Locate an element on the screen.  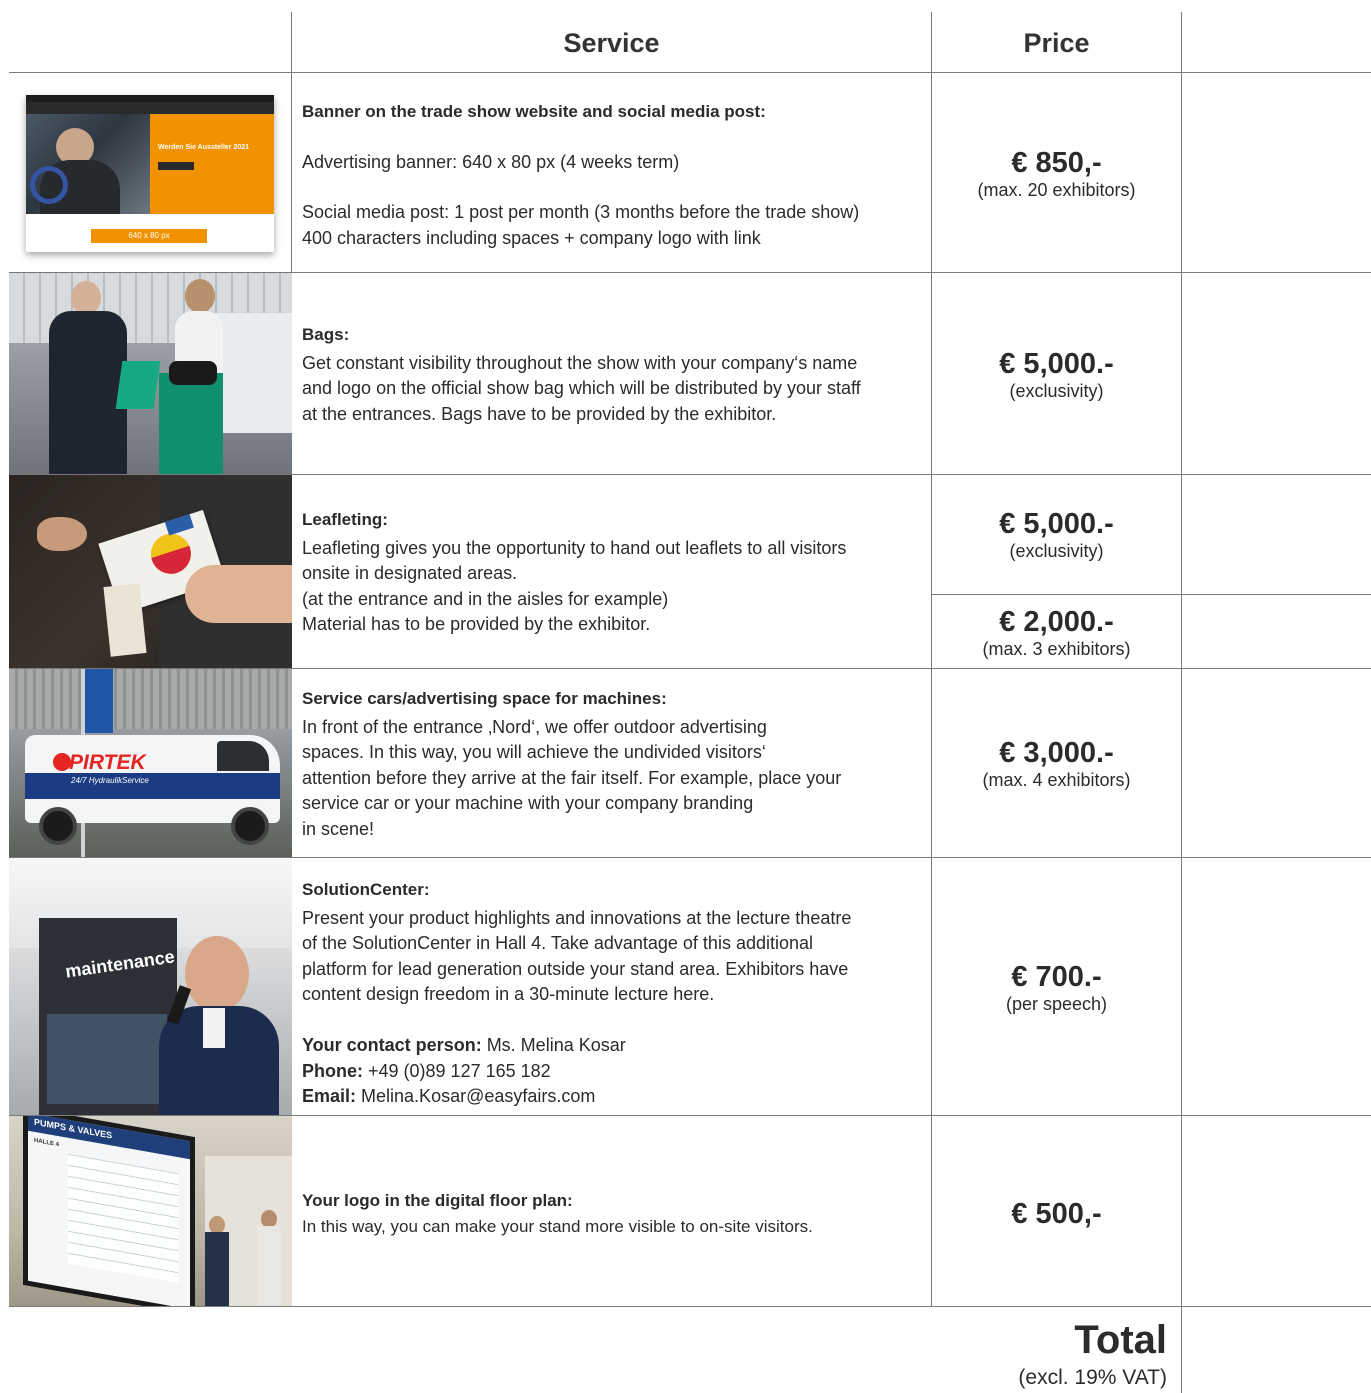
grid-hline-row3-split is located at coordinates (1151, 594).